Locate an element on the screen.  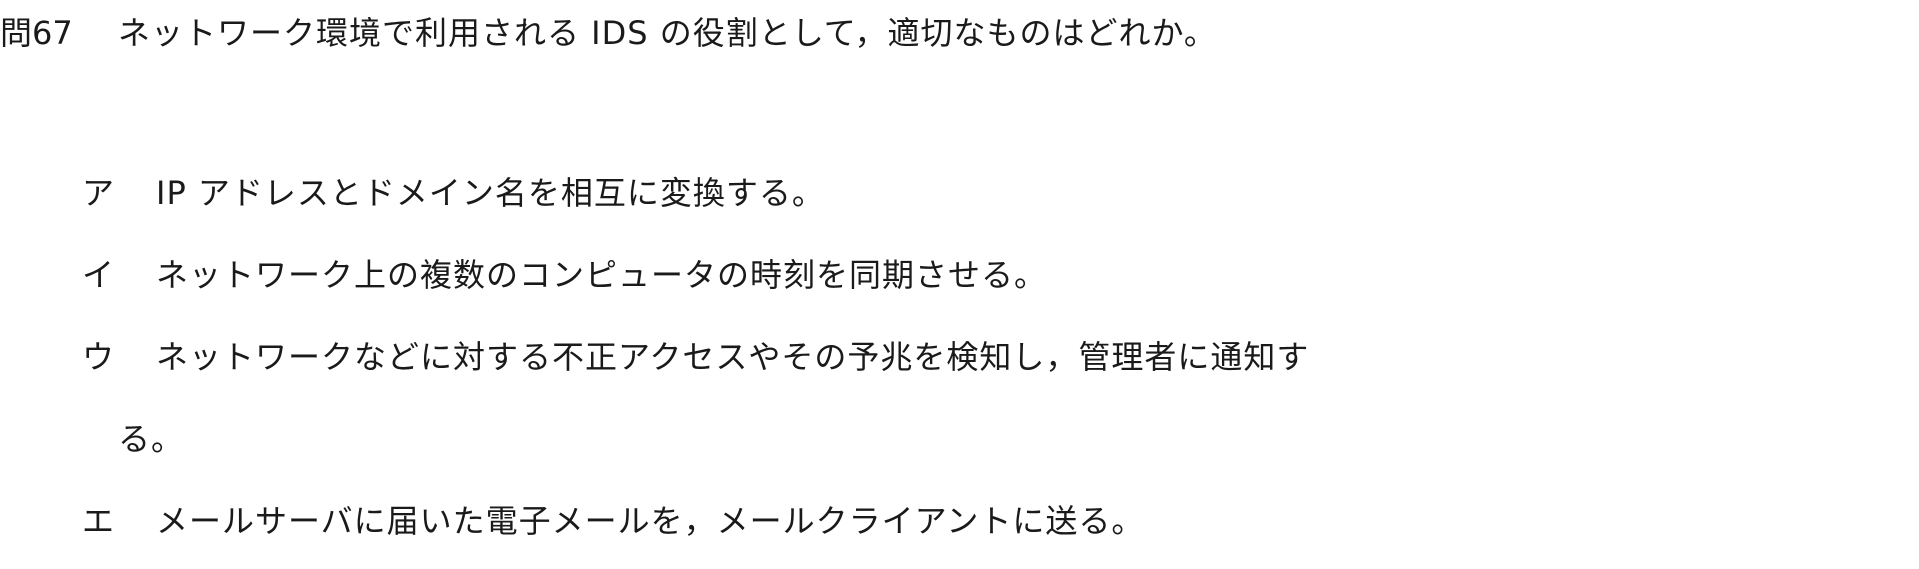
choice-d: エ メールサーバに届いた電子メールを，メールクライアントに送る。 is located at coordinates (613, 519).